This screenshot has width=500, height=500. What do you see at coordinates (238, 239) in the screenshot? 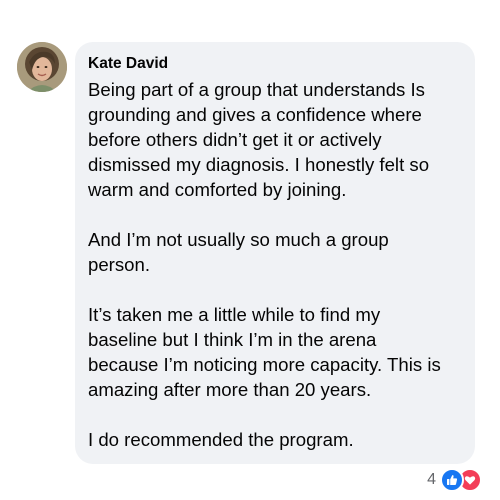
I see `comment-line: And I’m not usually so much a group` at bounding box center [238, 239].